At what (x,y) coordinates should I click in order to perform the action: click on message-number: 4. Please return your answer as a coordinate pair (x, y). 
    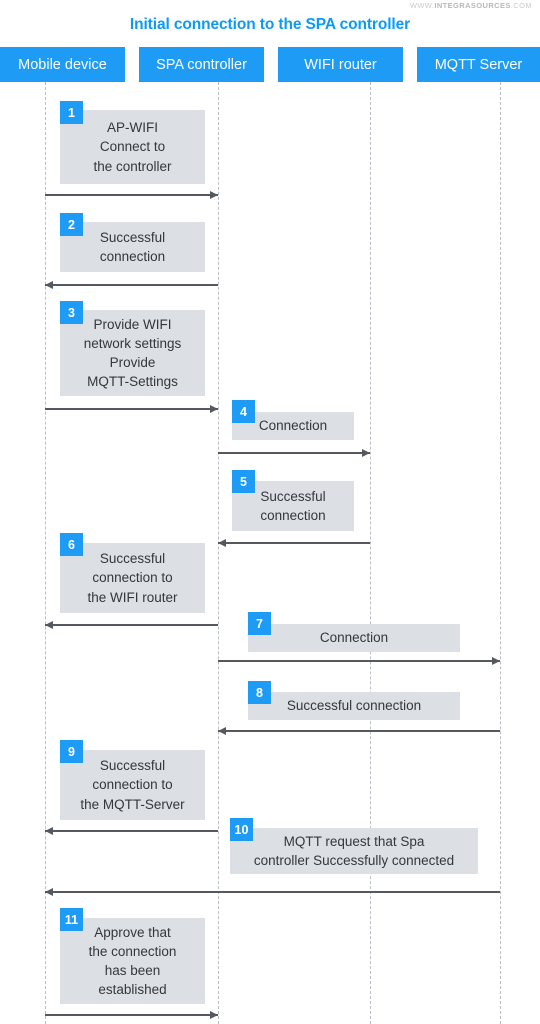
    Looking at the image, I should click on (243, 411).